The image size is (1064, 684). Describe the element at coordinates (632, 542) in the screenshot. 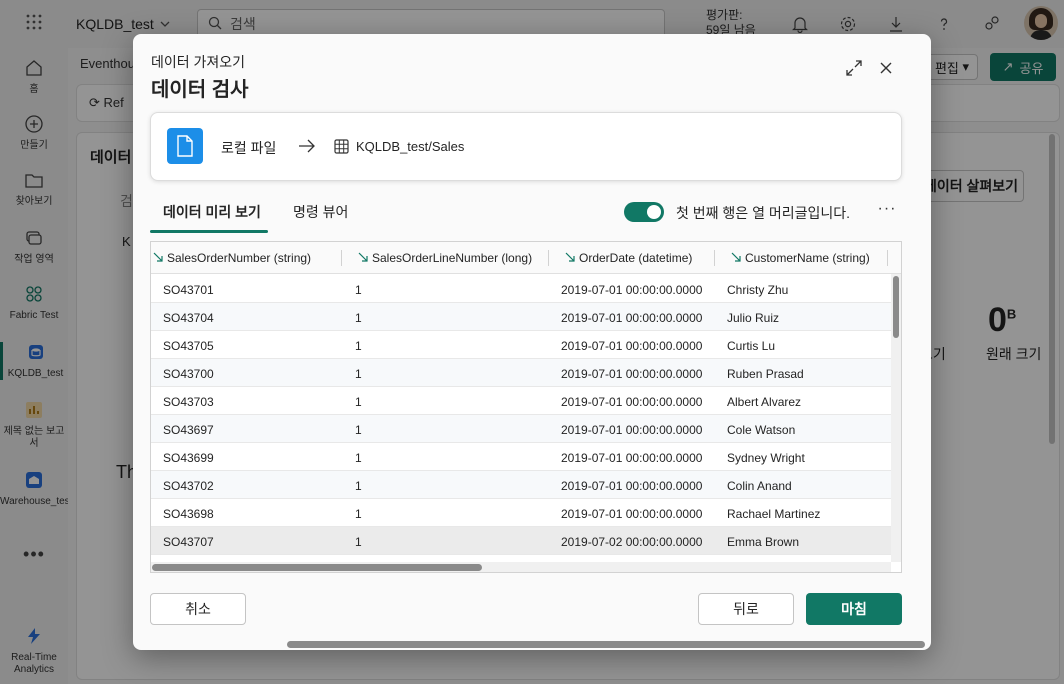

I see `table-cell: 2019-07-02 00:00:00.0000` at that location.